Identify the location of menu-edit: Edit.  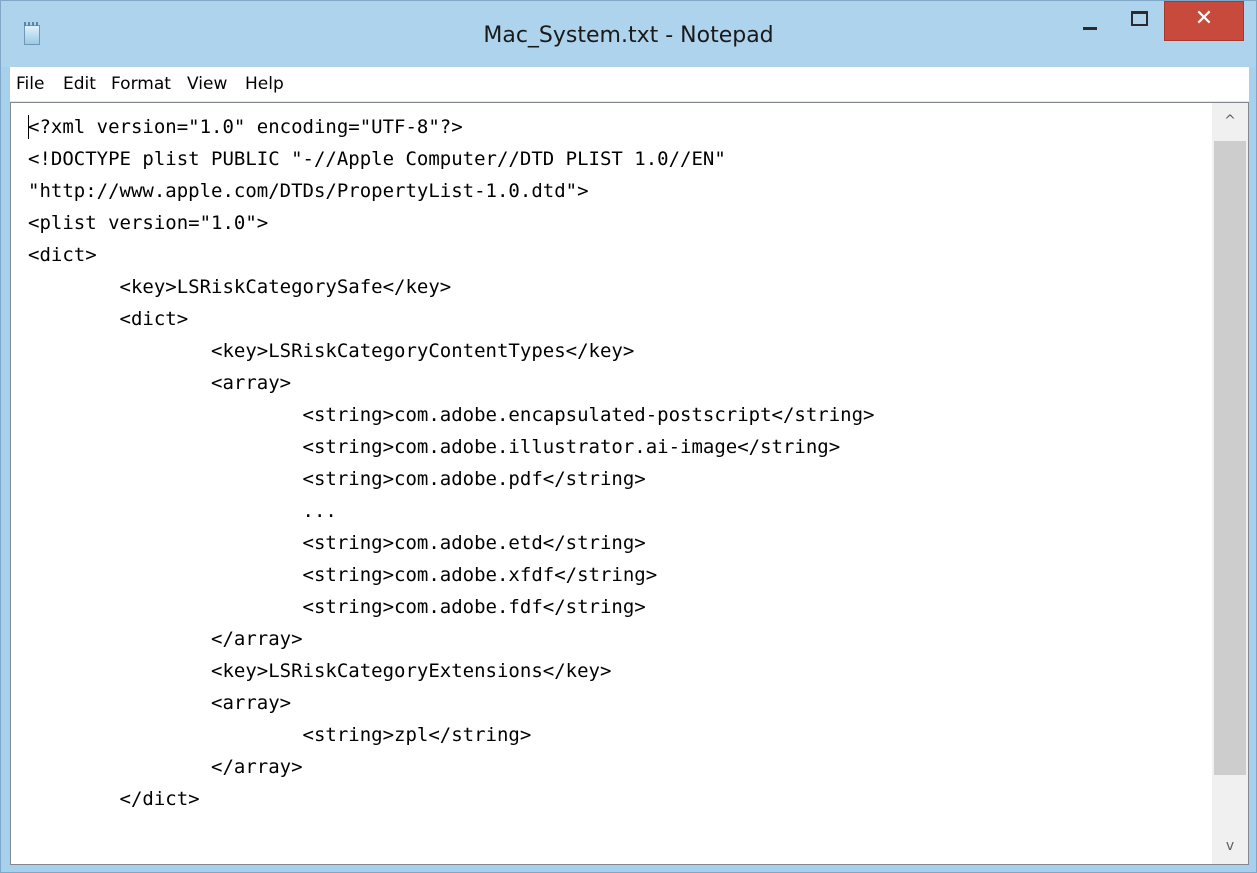
(79, 84).